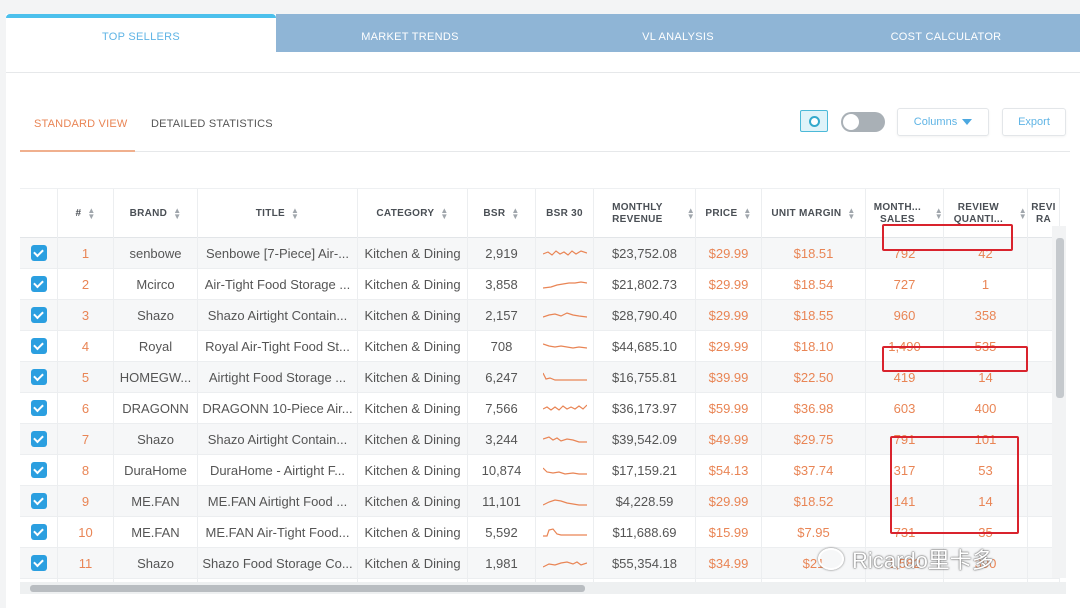  What do you see at coordinates (863, 122) in the screenshot?
I see `view-toggle` at bounding box center [863, 122].